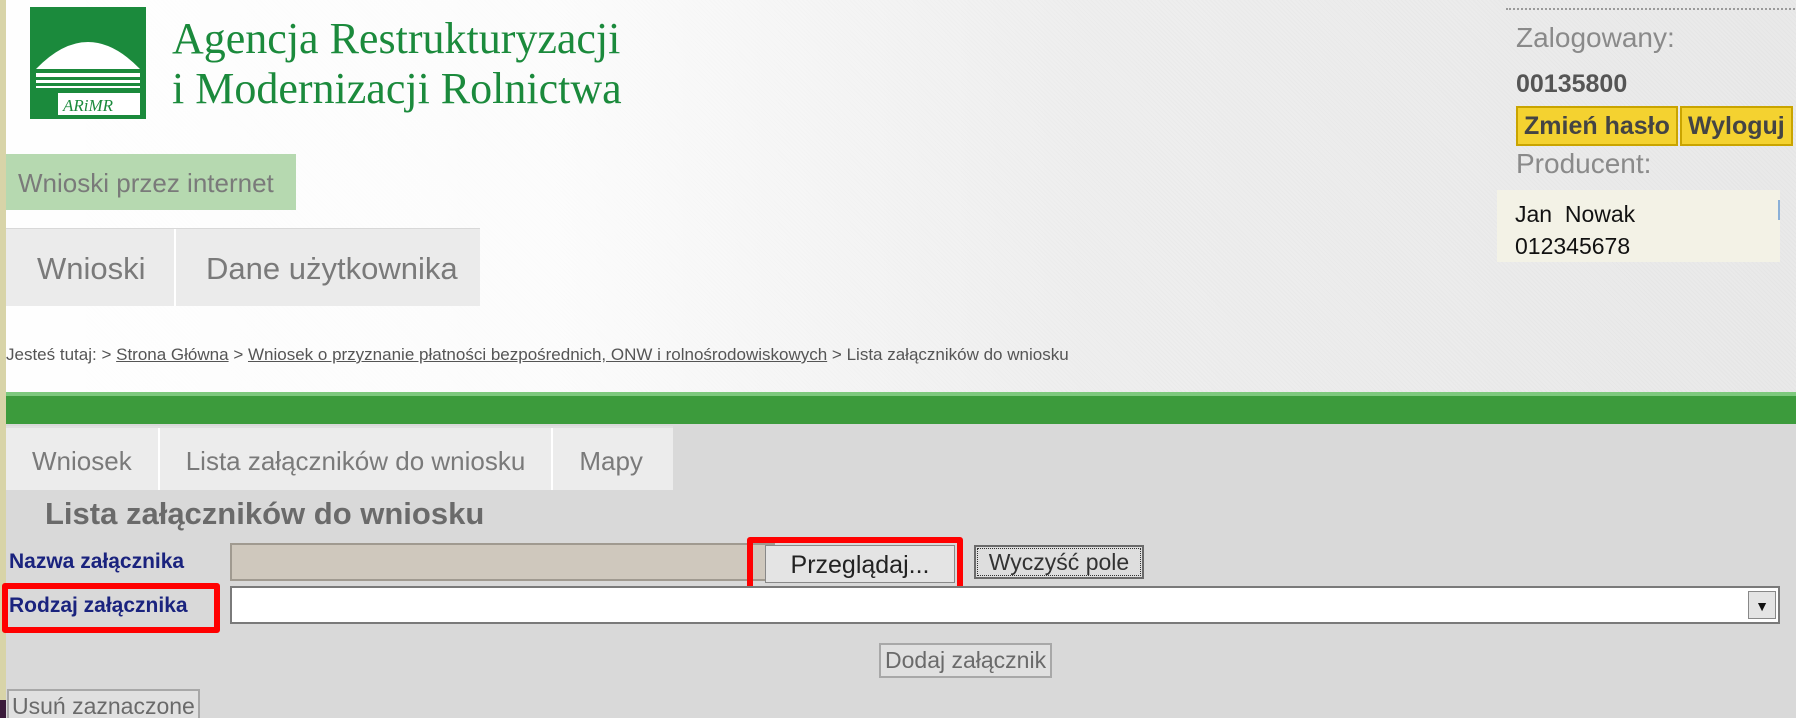 The width and height of the screenshot is (1796, 718). I want to click on user-login: 00135800, so click(1572, 84).